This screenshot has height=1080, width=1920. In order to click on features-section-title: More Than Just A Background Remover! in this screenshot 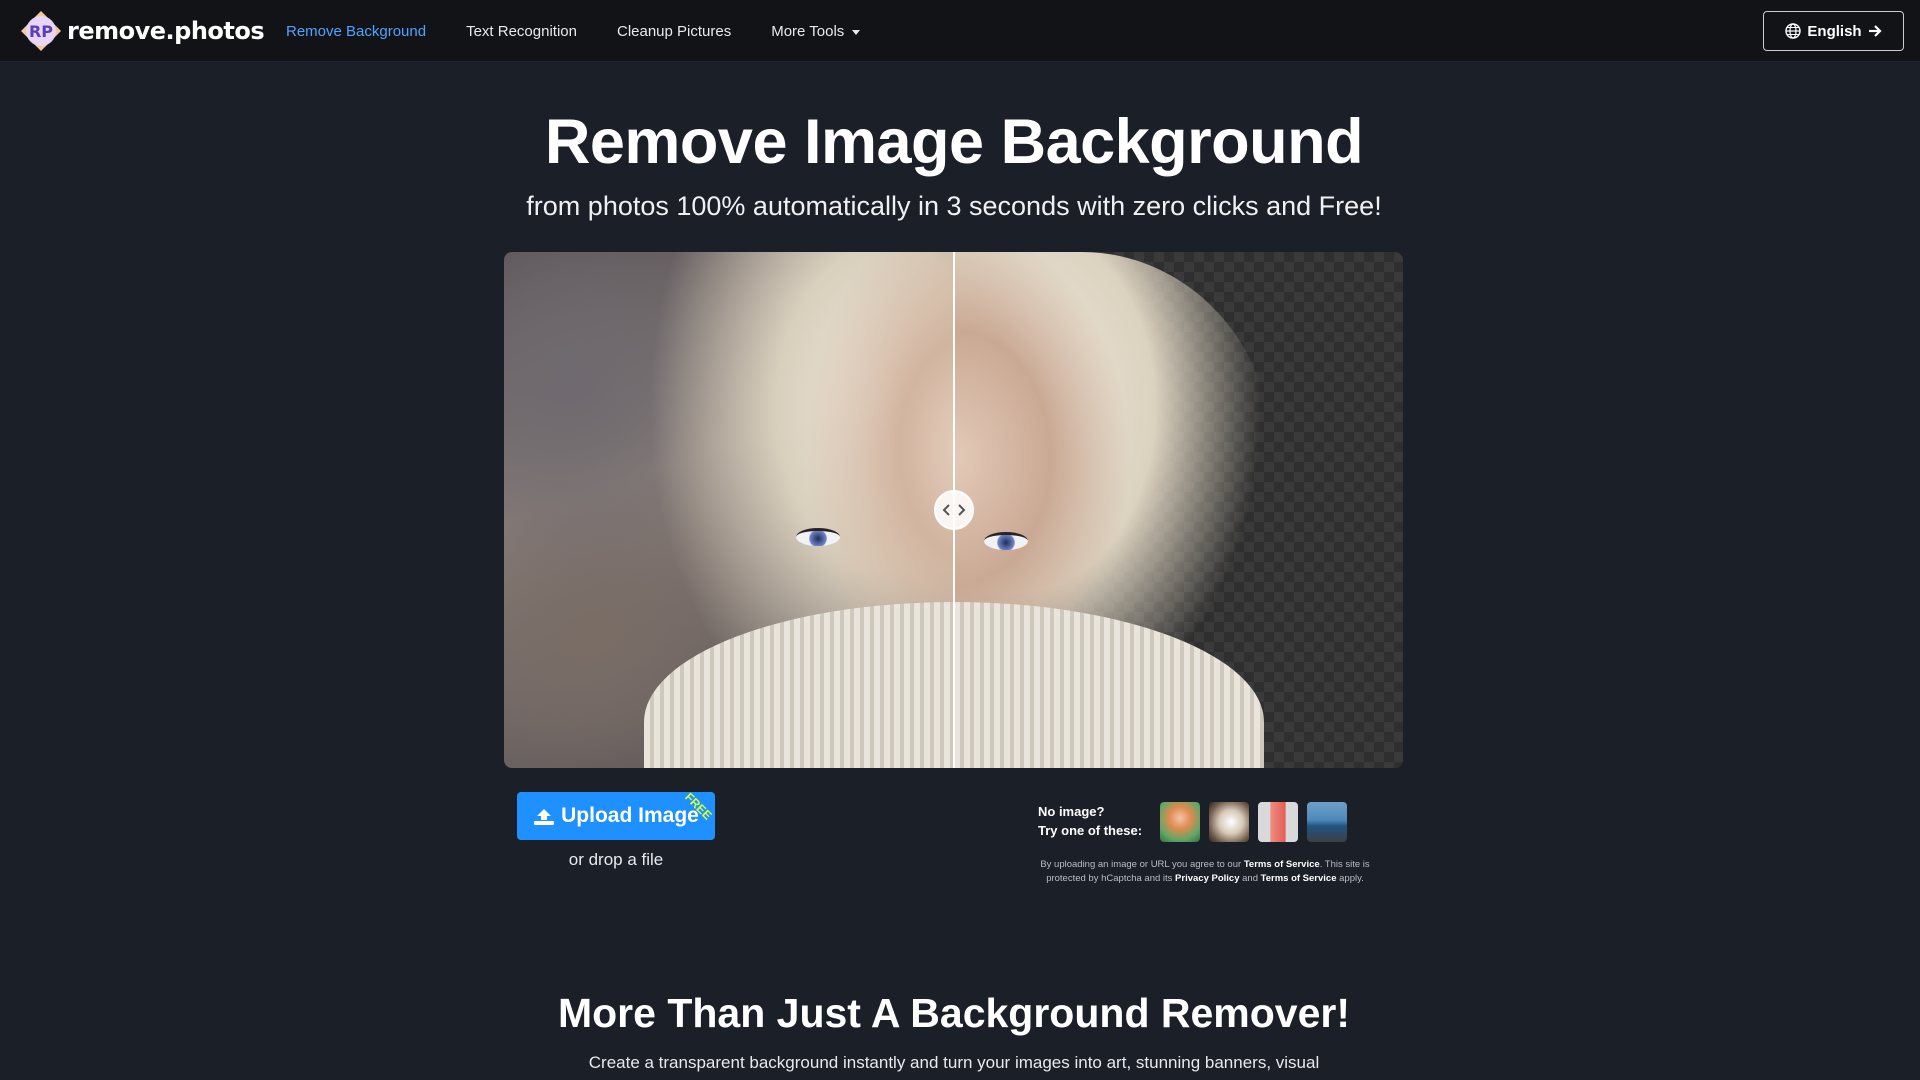, I will do `click(954, 1013)`.